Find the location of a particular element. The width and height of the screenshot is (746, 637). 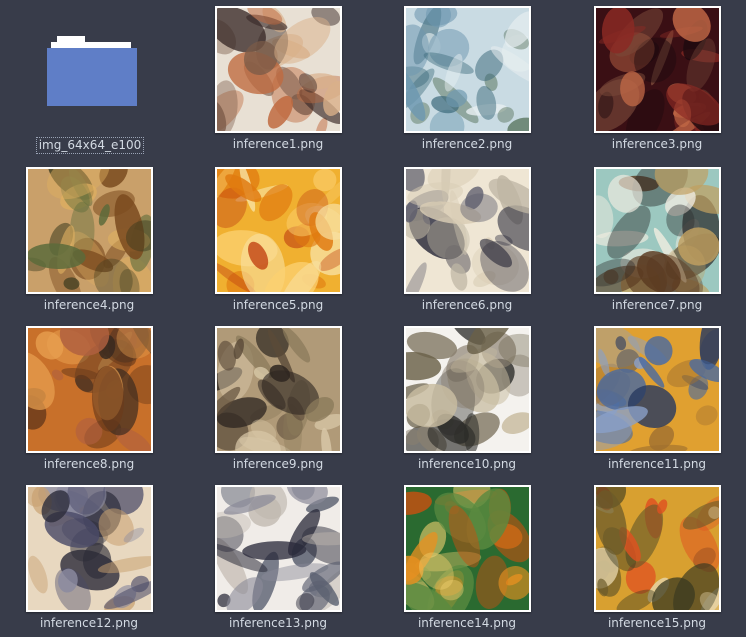

file-item: inference9.png is located at coordinates (278, 399).